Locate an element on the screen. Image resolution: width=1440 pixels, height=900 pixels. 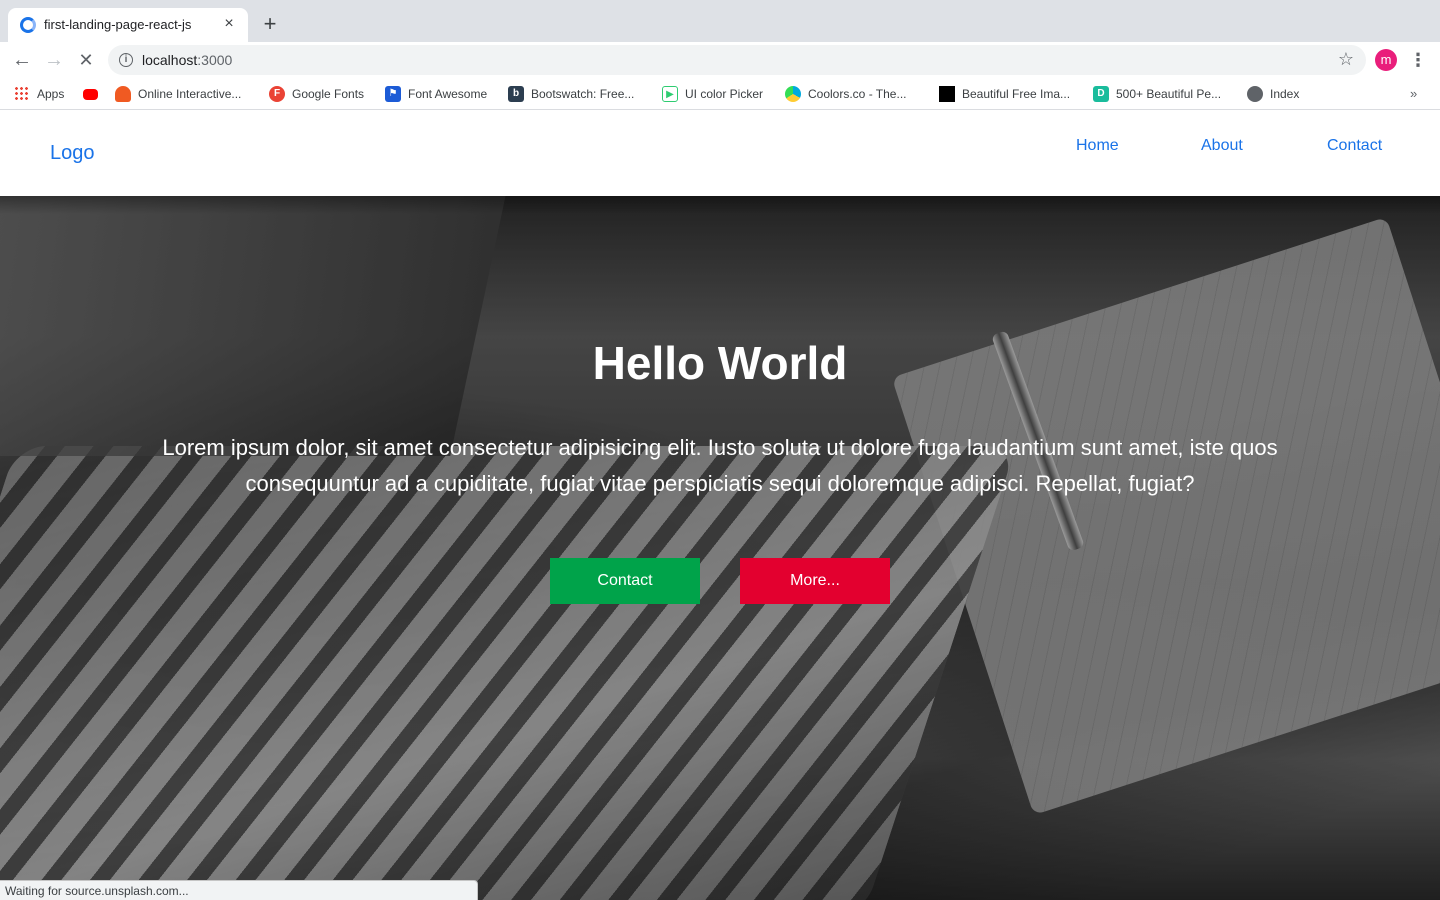
bookmark-apps: Apps is located at coordinates (39, 94).